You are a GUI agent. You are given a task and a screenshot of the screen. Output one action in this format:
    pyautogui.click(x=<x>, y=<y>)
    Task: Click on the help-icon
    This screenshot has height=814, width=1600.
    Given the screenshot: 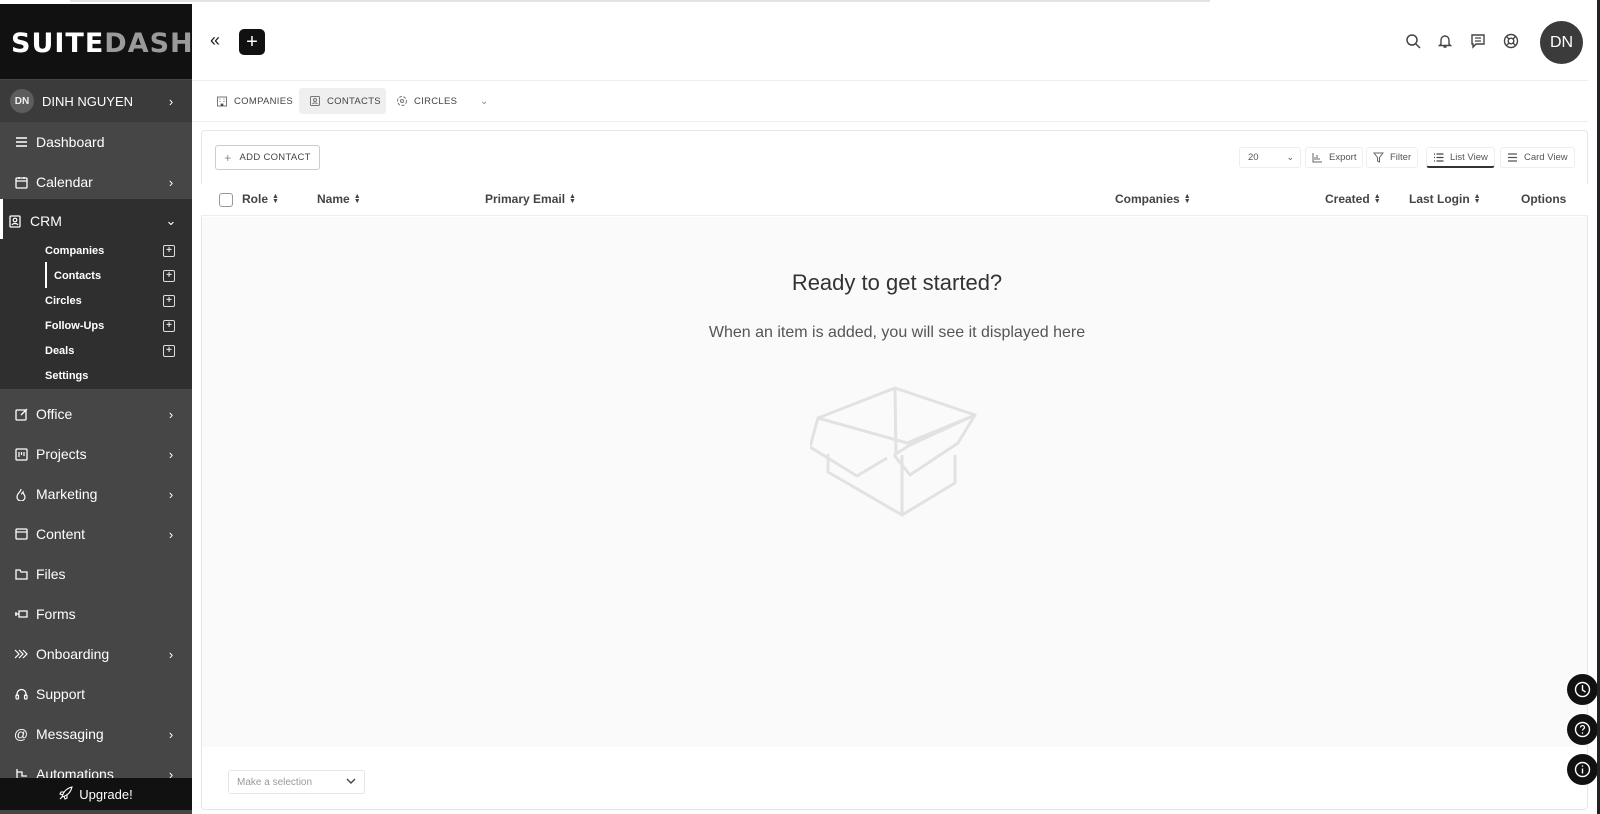 What is the action you would take?
    pyautogui.click(x=1582, y=729)
    